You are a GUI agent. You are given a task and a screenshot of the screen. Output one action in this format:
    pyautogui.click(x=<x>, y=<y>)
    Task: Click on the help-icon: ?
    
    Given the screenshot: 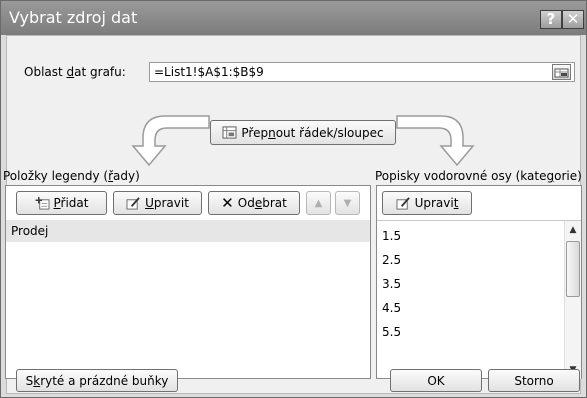 What is the action you would take?
    pyautogui.click(x=551, y=19)
    